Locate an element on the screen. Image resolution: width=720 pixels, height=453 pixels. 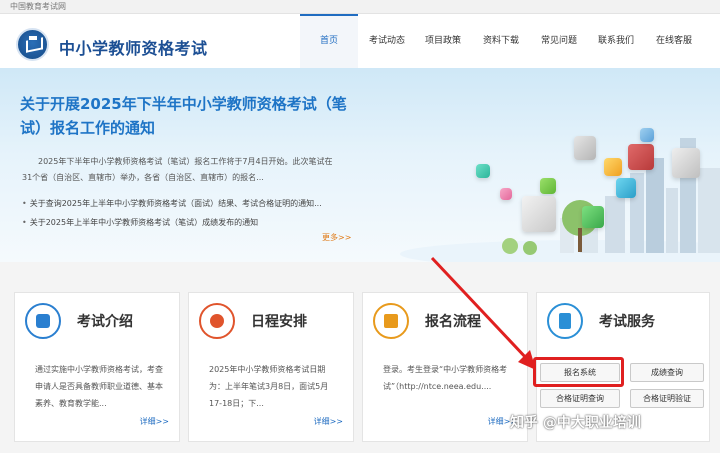
nav-item-home: 首页 is located at coordinates (329, 41).